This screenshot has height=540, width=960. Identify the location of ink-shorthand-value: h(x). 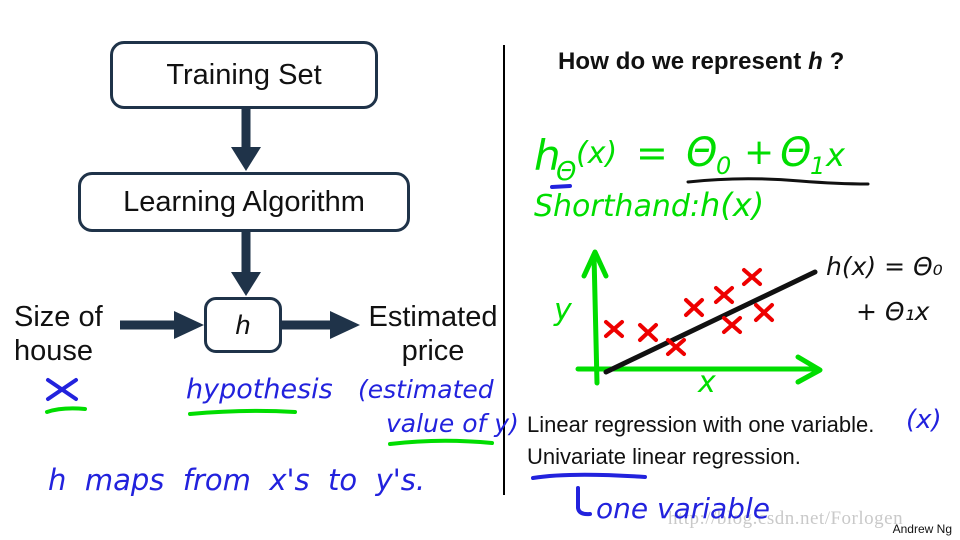
(732, 205).